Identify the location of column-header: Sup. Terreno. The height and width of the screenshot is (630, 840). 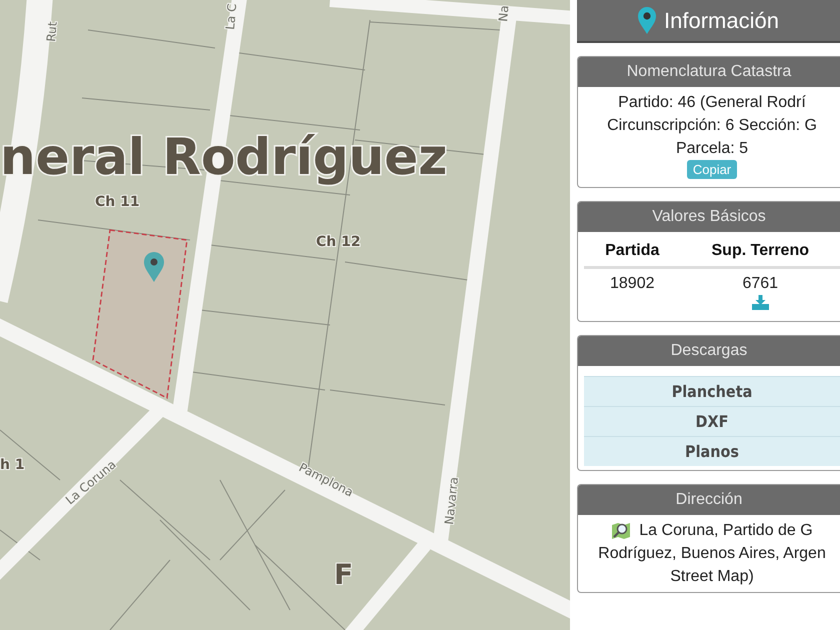
(760, 252).